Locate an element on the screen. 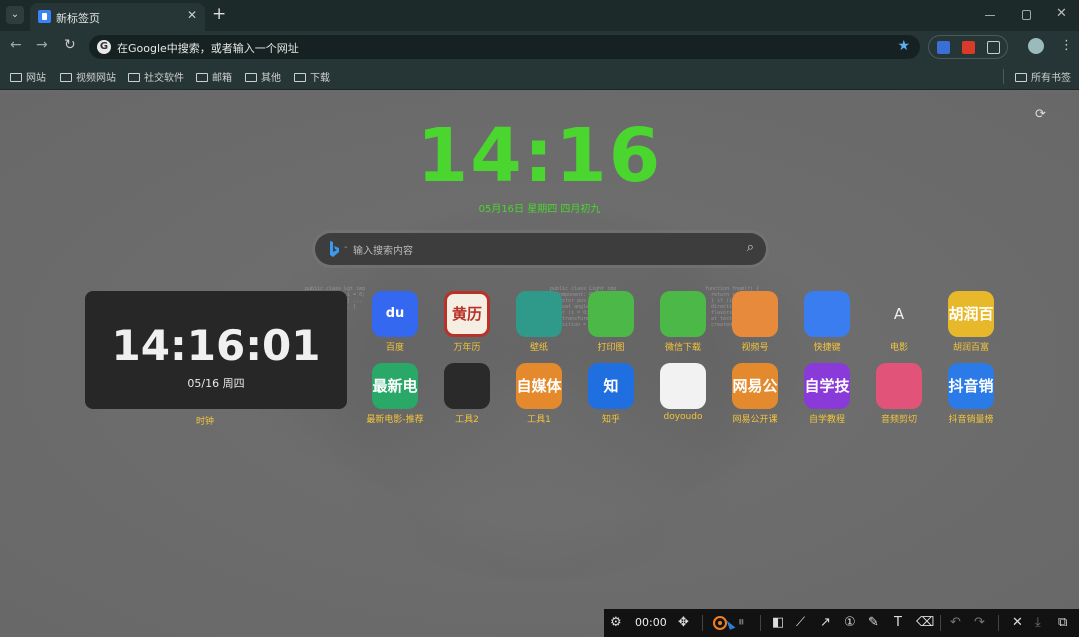  app-tile: doyoudo is located at coordinates (683, 396).